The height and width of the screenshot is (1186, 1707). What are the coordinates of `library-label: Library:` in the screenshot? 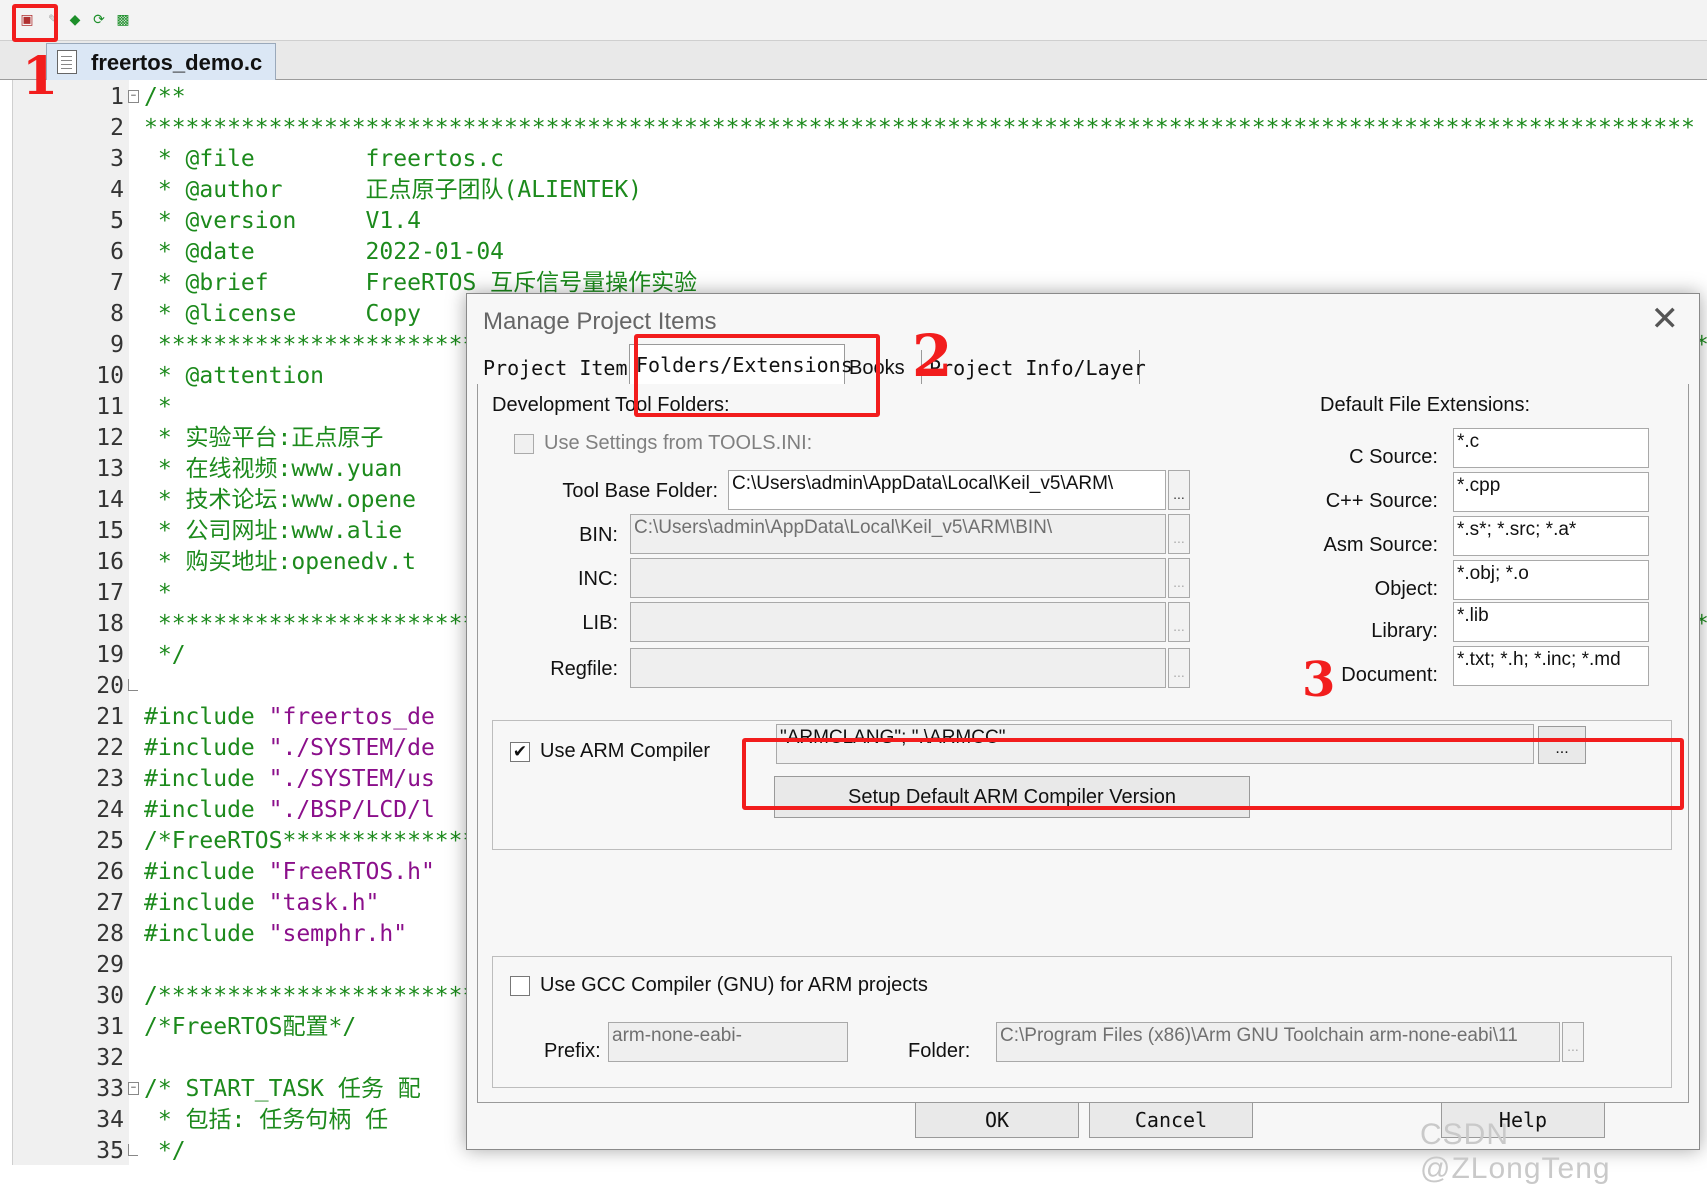 It's located at (1404, 631).